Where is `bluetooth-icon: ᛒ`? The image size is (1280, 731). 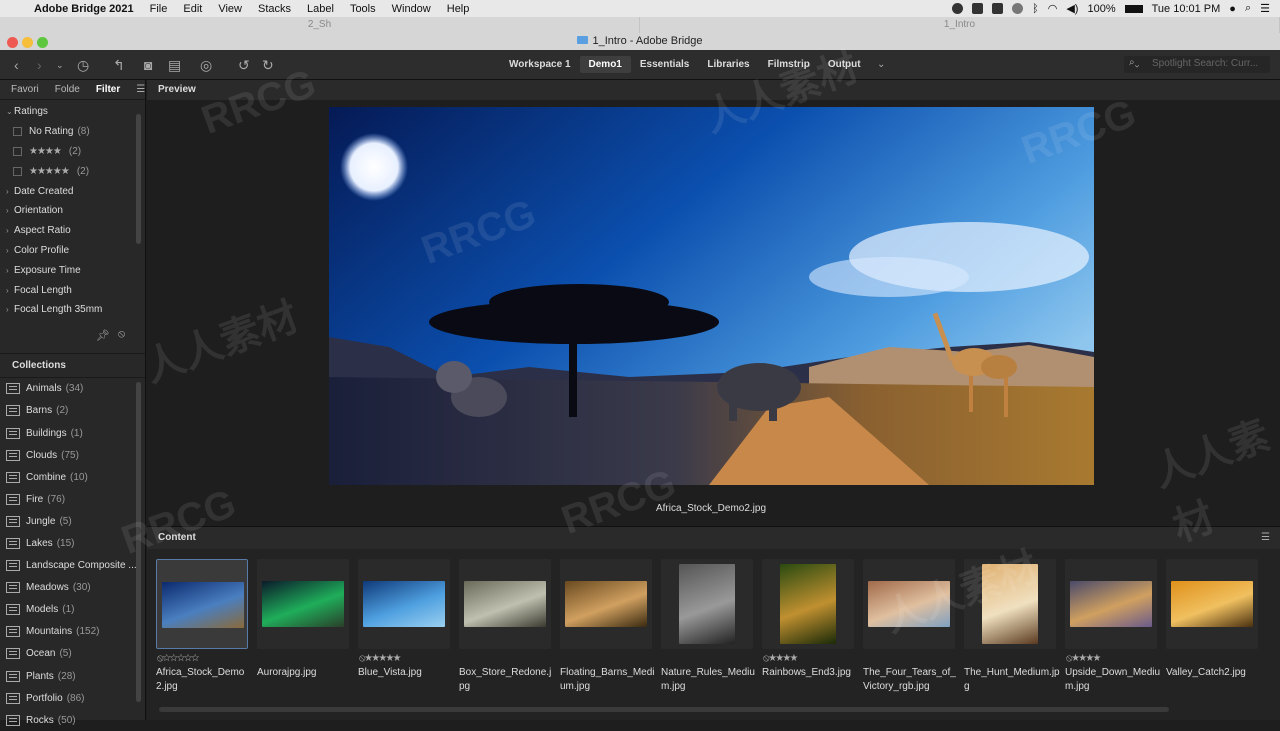
bluetooth-icon: ᛒ is located at coordinates (1035, 9).